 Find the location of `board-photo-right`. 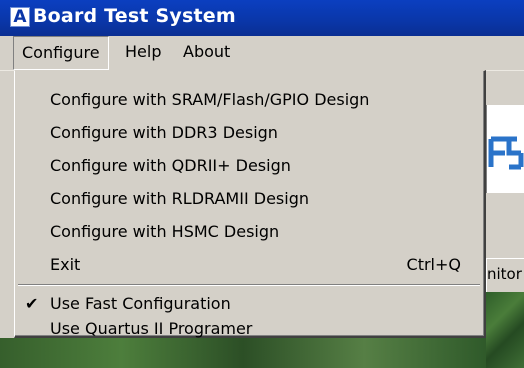

board-photo-right is located at coordinates (505, 330).